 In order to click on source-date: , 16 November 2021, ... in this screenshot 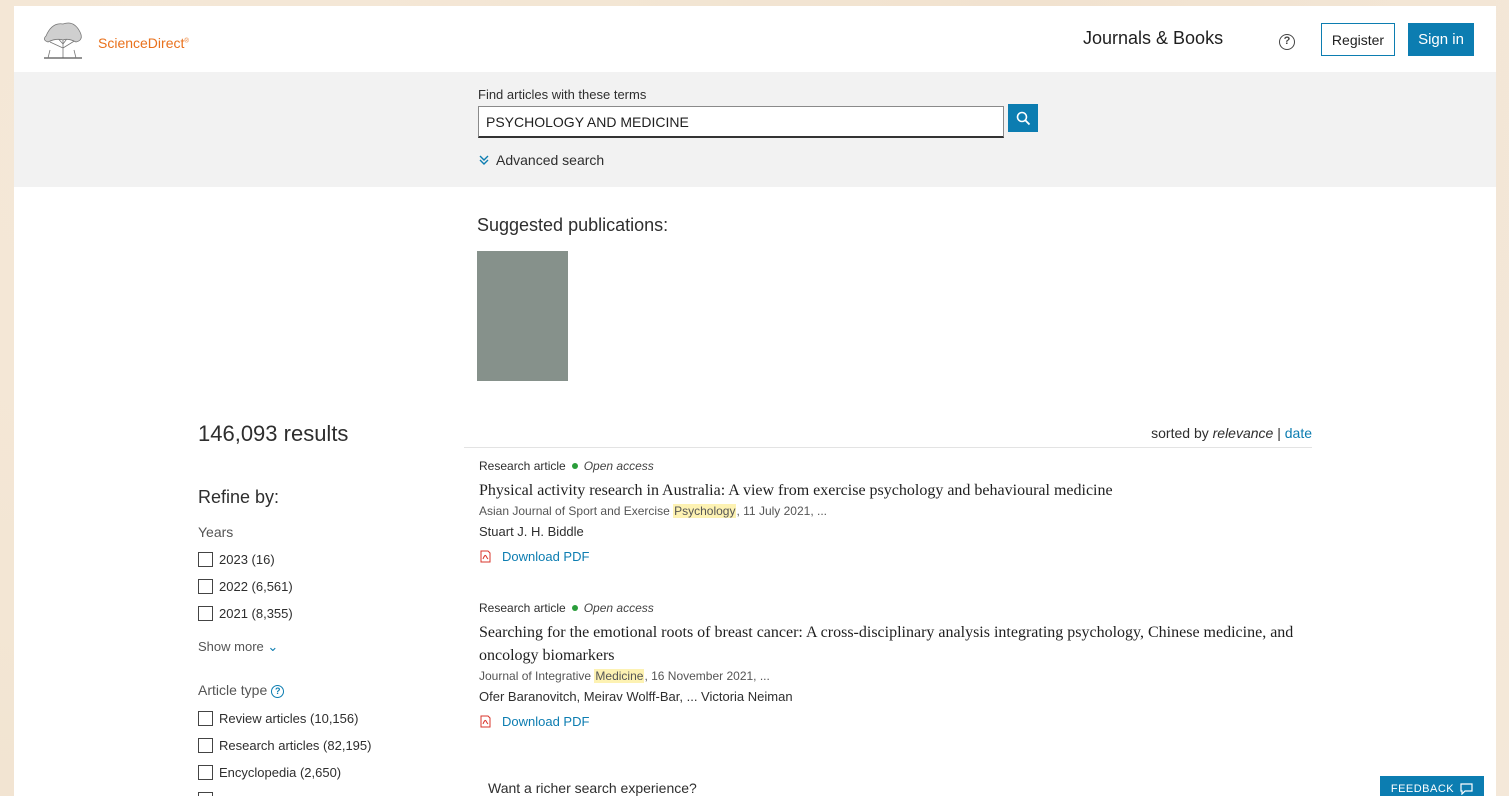, I will do `click(707, 676)`.